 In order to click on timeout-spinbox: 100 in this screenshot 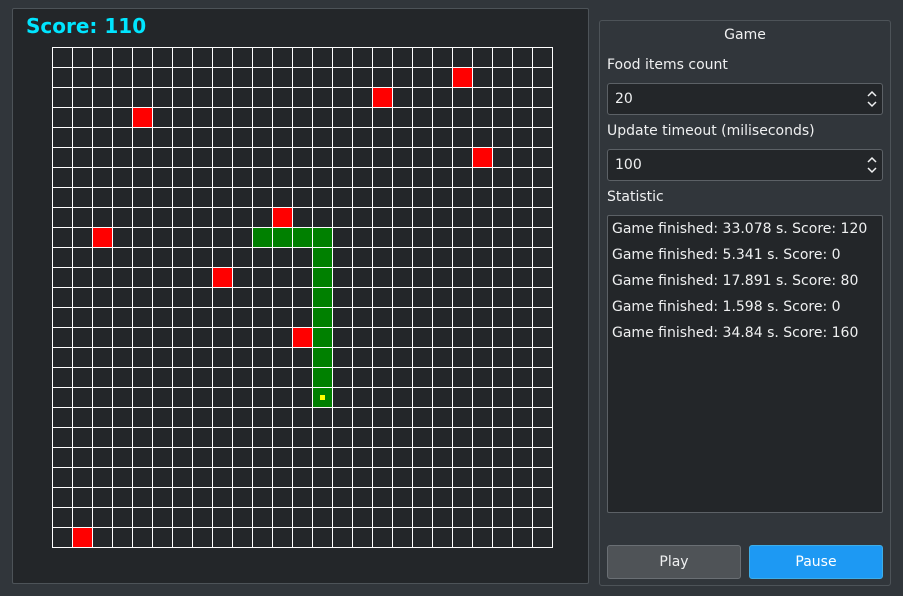, I will do `click(745, 165)`.